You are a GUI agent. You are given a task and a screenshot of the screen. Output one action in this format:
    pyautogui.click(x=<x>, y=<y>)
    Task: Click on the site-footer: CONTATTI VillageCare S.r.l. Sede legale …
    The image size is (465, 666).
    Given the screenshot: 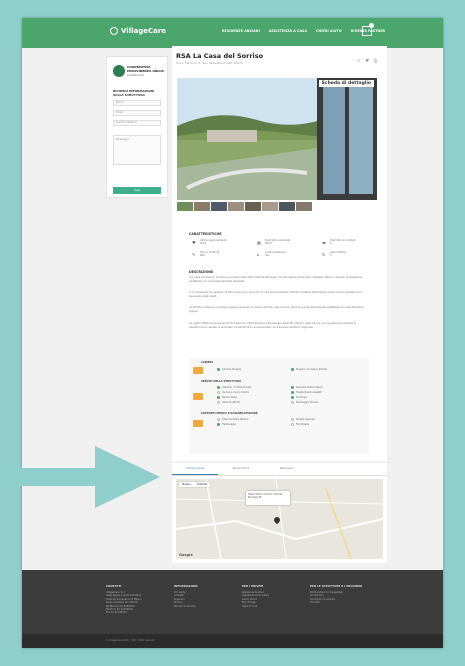 What is the action you would take?
    pyautogui.click(x=232, y=602)
    